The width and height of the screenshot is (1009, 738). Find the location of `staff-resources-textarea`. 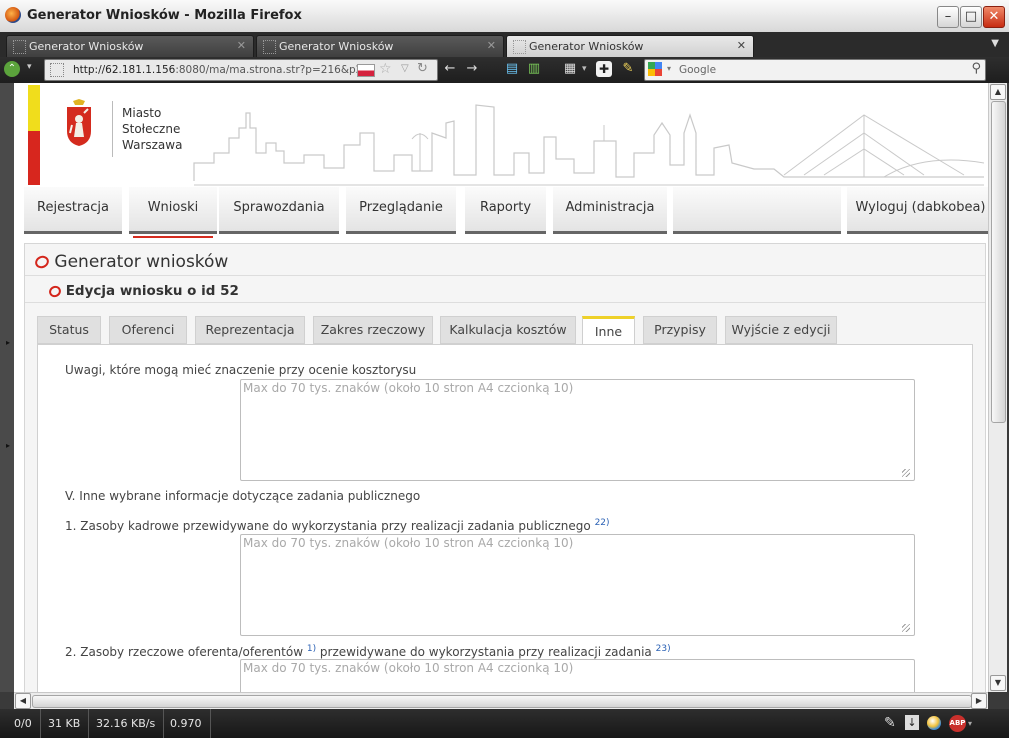

staff-resources-textarea is located at coordinates (577, 585).